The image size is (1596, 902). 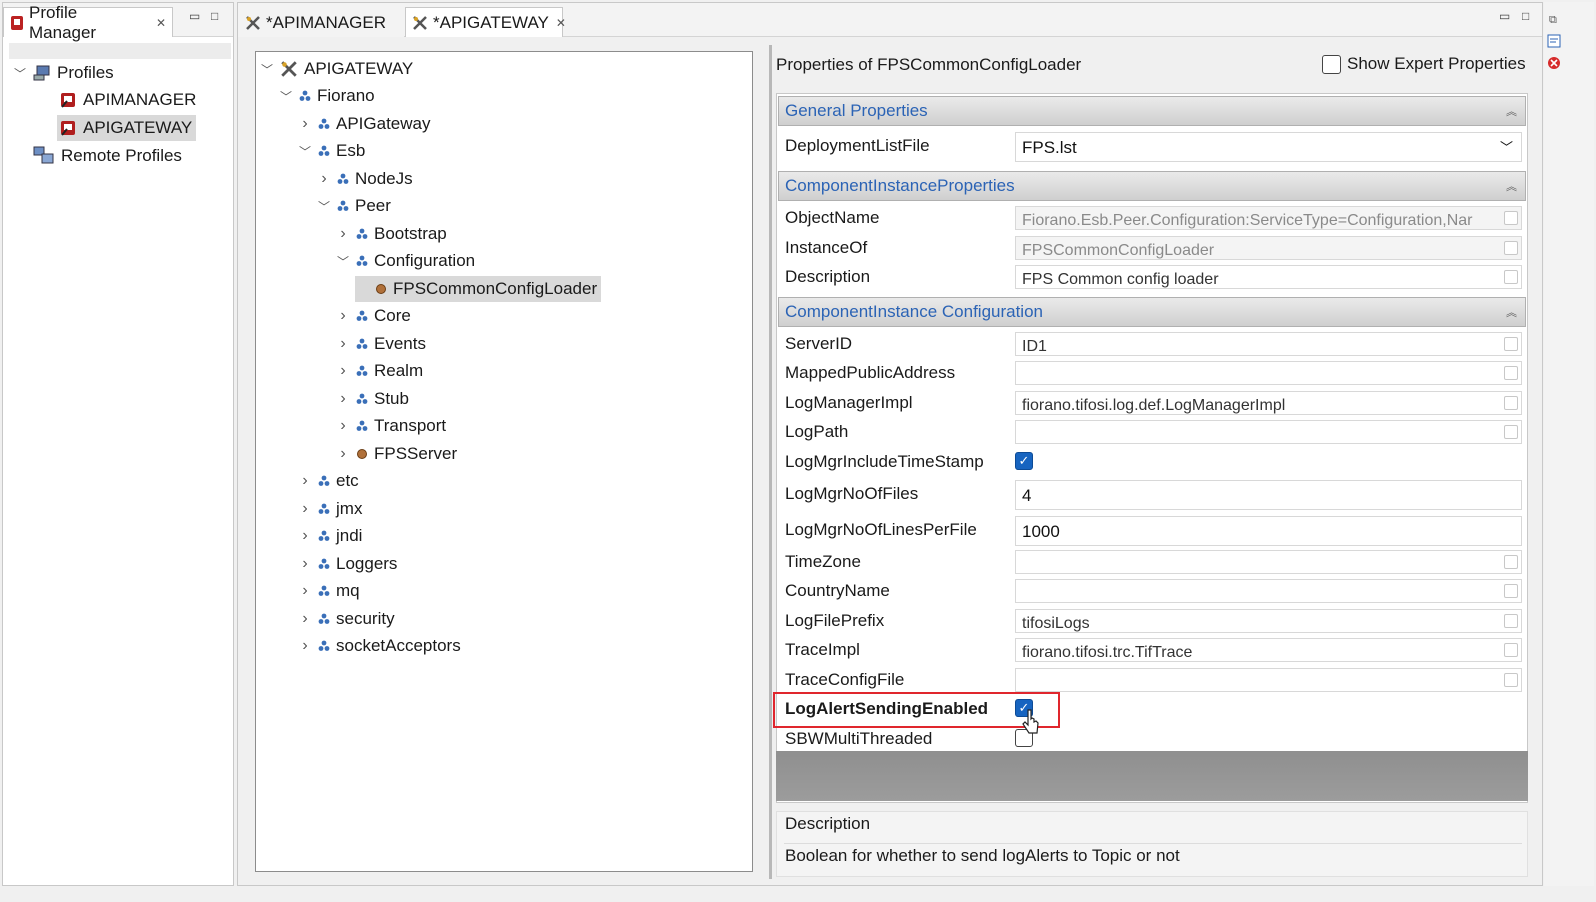 I want to click on console-icon, so click(x=1554, y=41).